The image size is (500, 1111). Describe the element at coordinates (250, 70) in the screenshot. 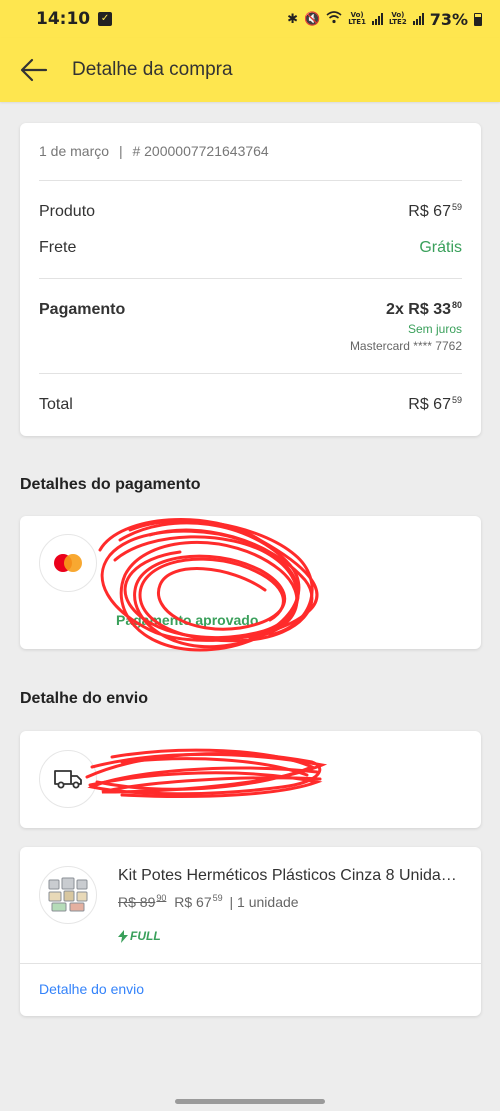

I see `app-header: Detalhe da compra` at that location.